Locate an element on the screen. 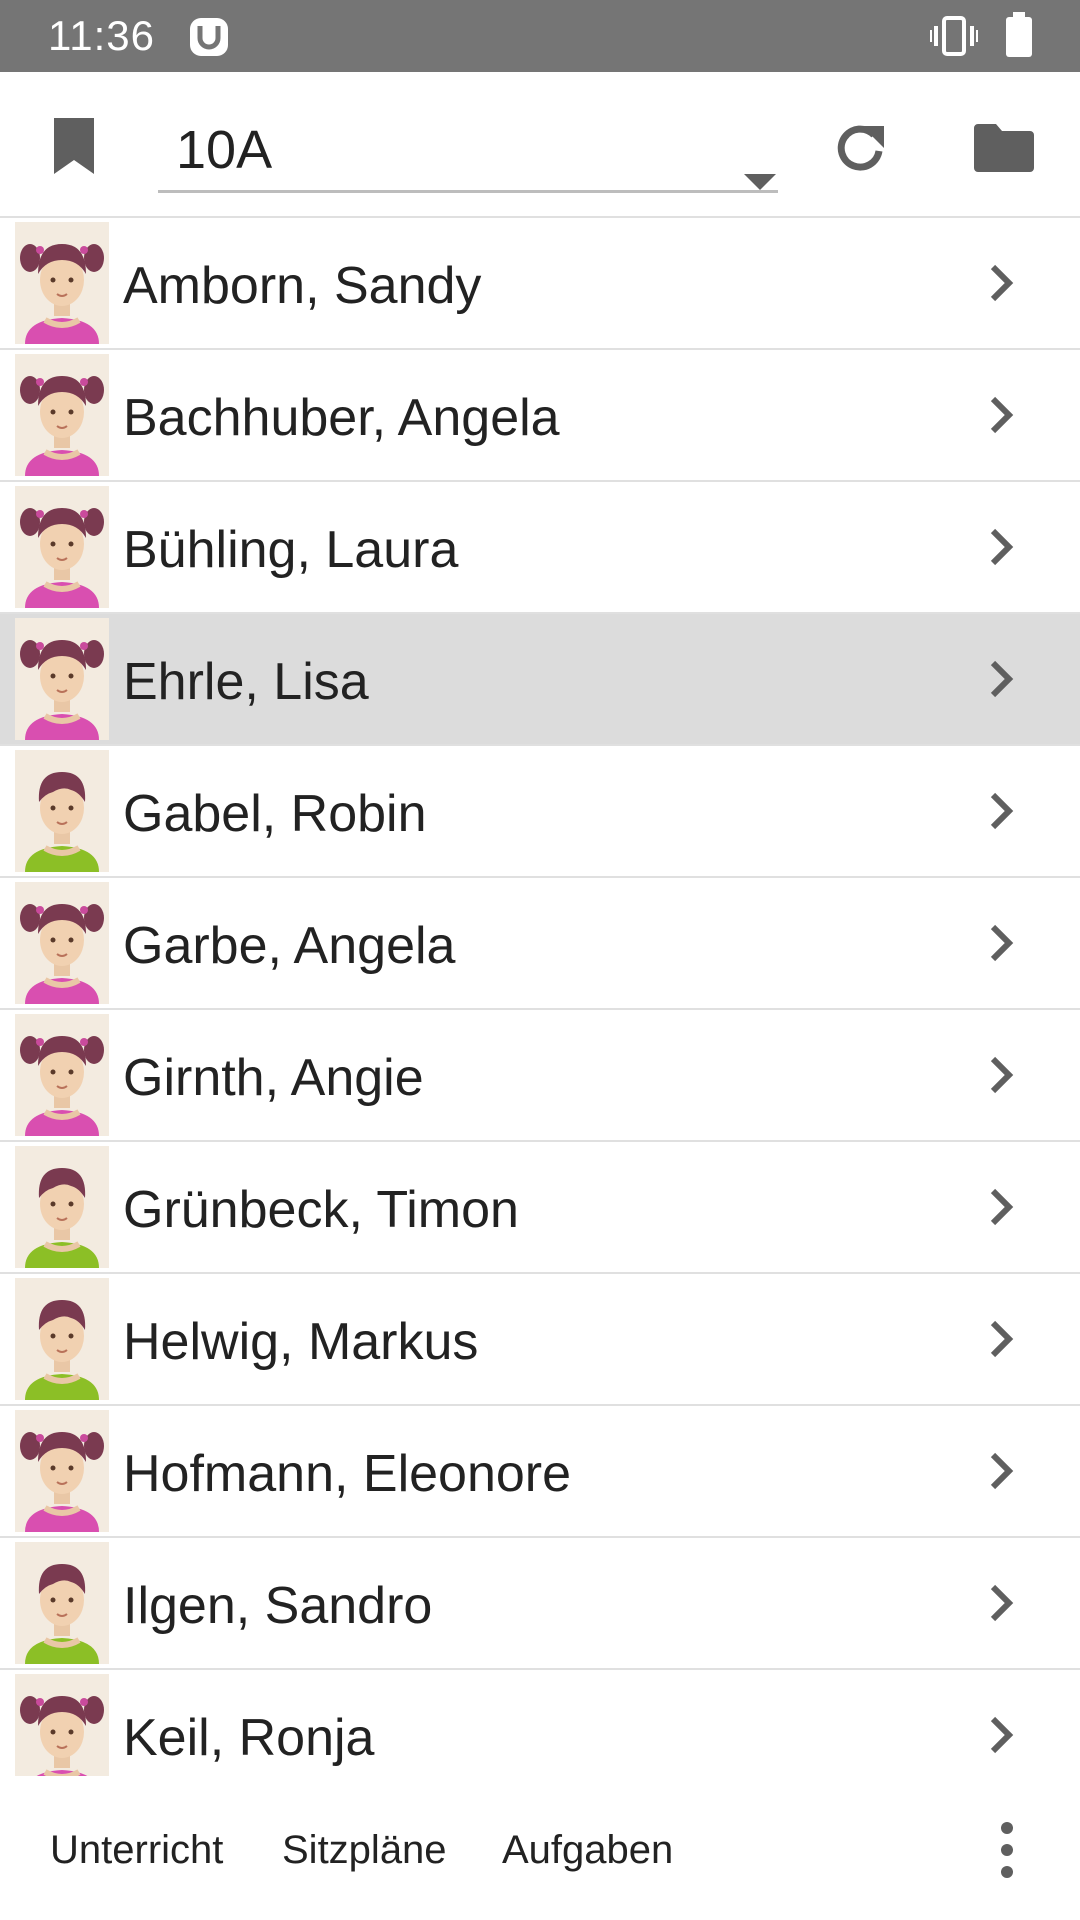 This screenshot has width=1080, height=1920. student-row: Helwig, Markus is located at coordinates (540, 1340).